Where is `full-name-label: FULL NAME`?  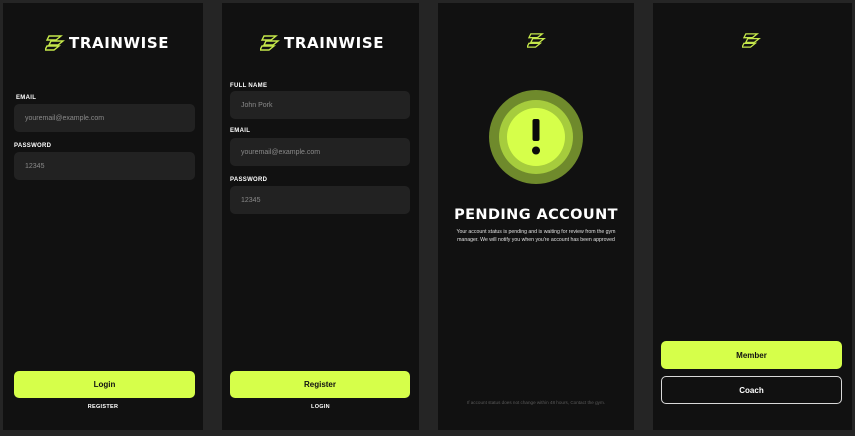
full-name-label: FULL NAME is located at coordinates (249, 86).